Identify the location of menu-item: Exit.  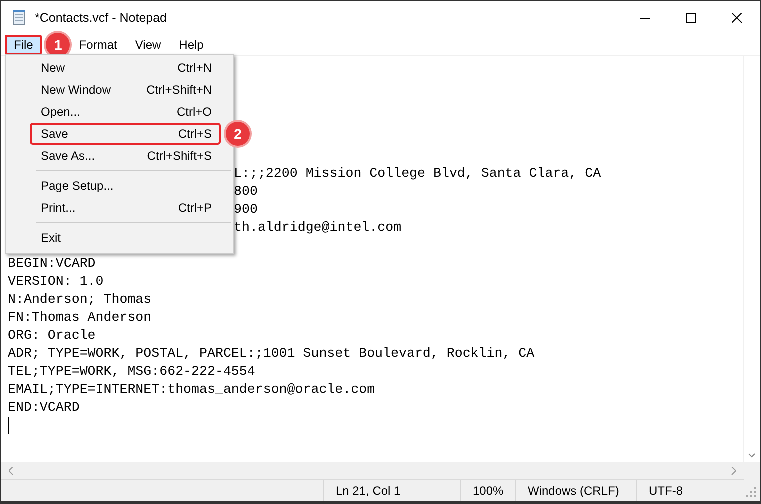
(125, 238).